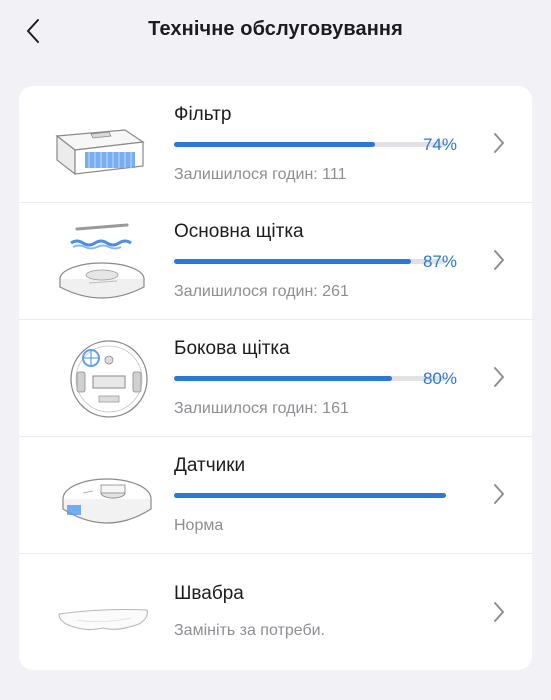 The height and width of the screenshot is (700, 551). I want to click on progress-percent: 87%, so click(439, 261).